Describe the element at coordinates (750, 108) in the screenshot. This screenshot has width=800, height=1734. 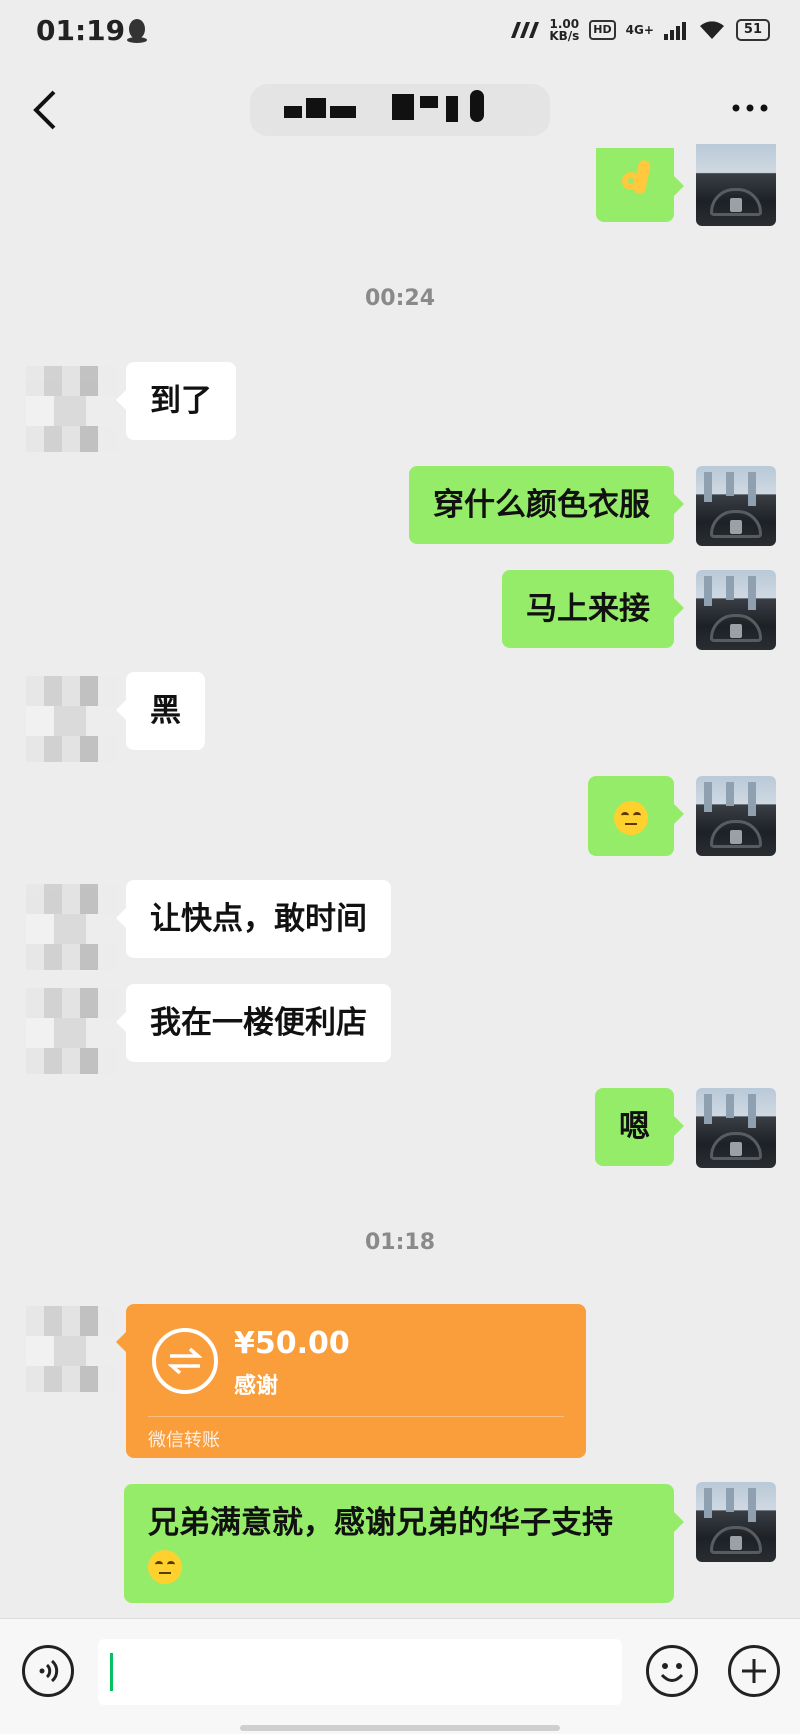
I see `more-dots-icon` at that location.